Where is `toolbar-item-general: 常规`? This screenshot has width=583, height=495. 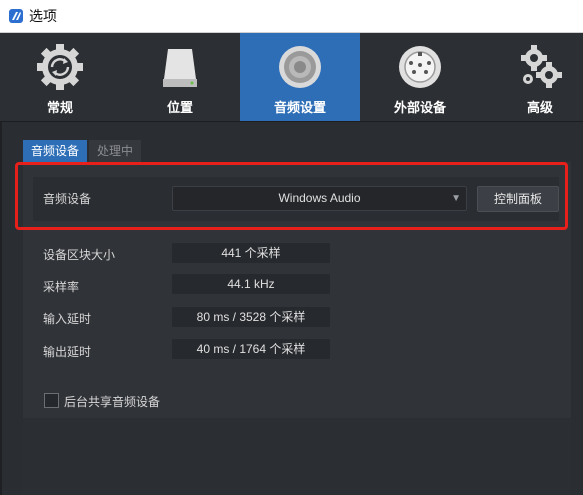
toolbar-item-general: 常规 is located at coordinates (60, 77).